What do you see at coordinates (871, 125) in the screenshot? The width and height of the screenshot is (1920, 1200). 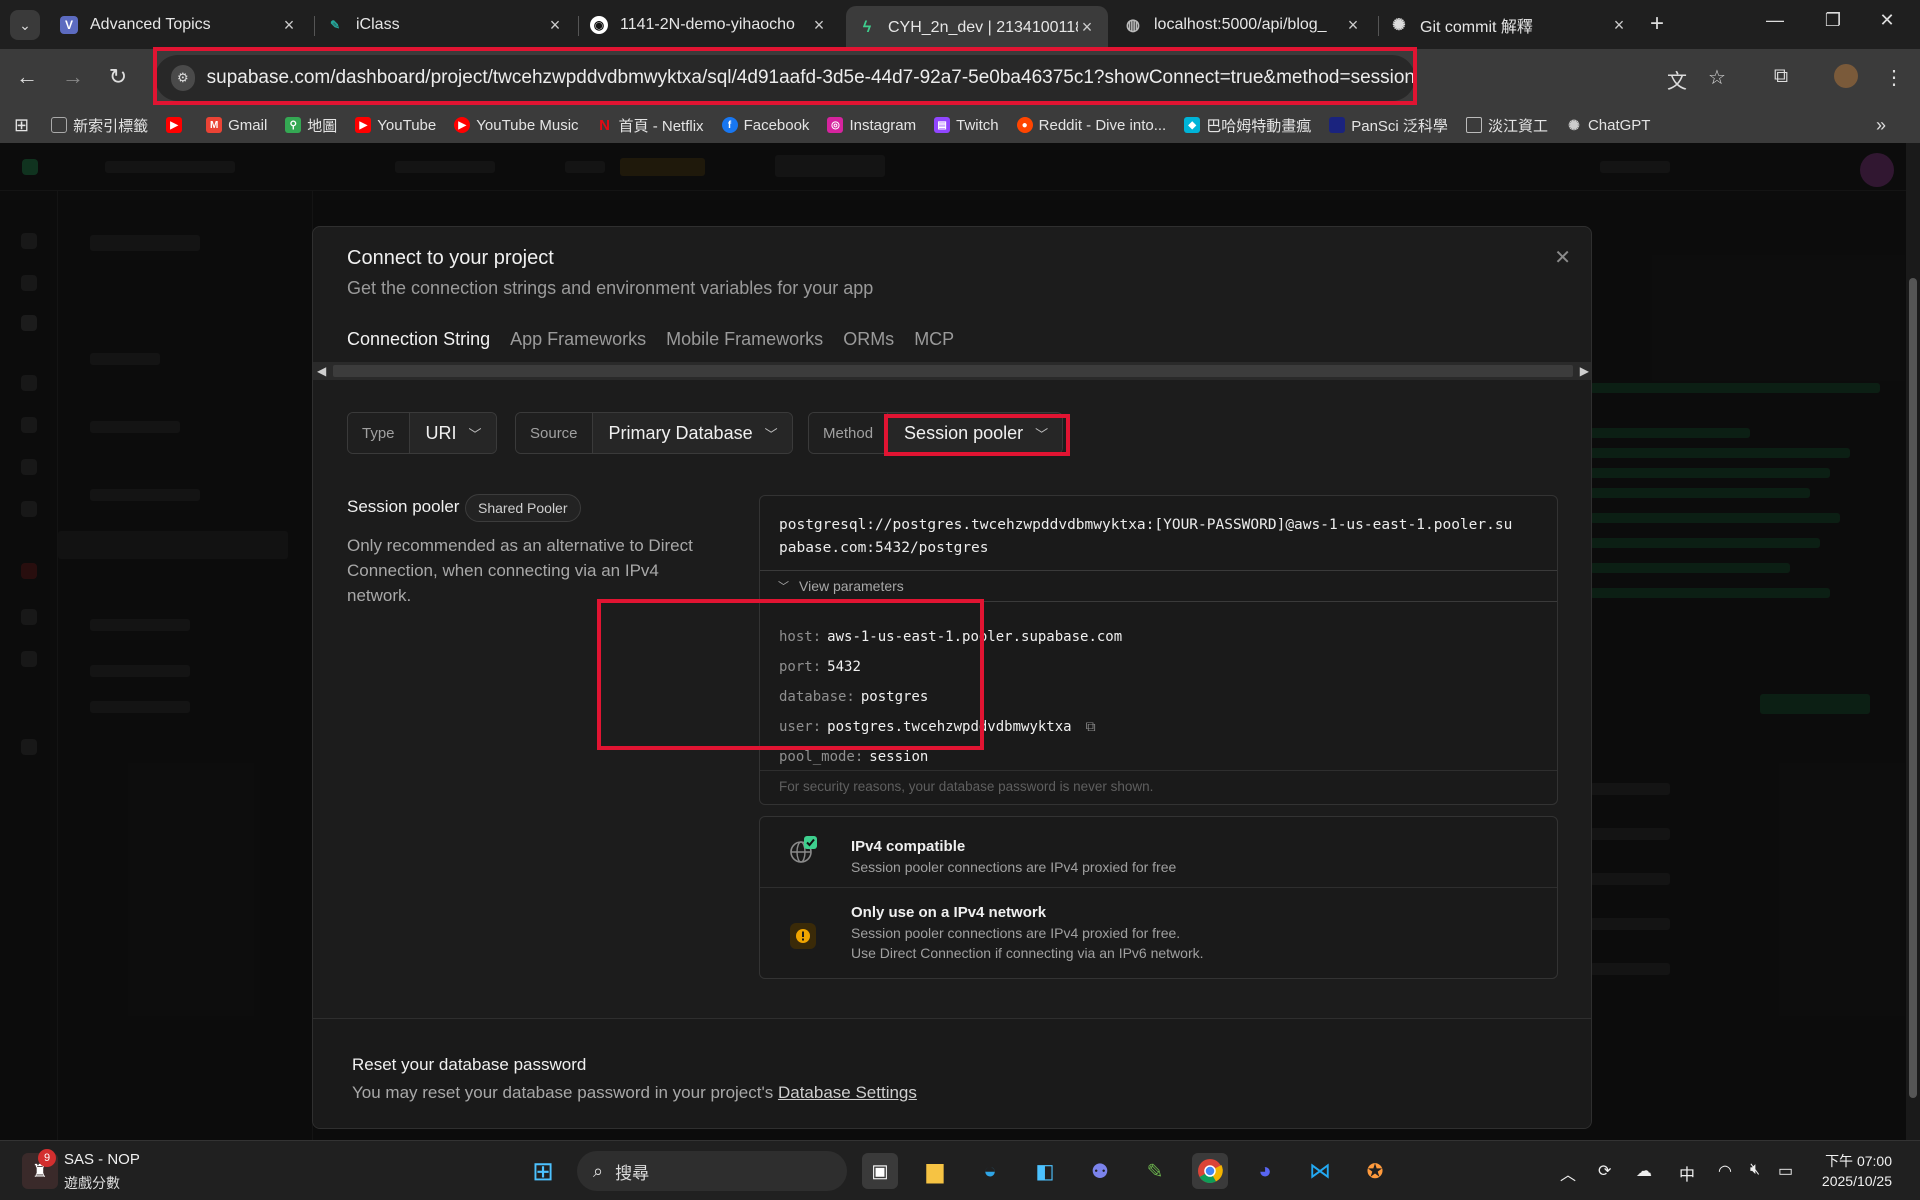 I see `bookmark-item: ◎ Instagram` at bounding box center [871, 125].